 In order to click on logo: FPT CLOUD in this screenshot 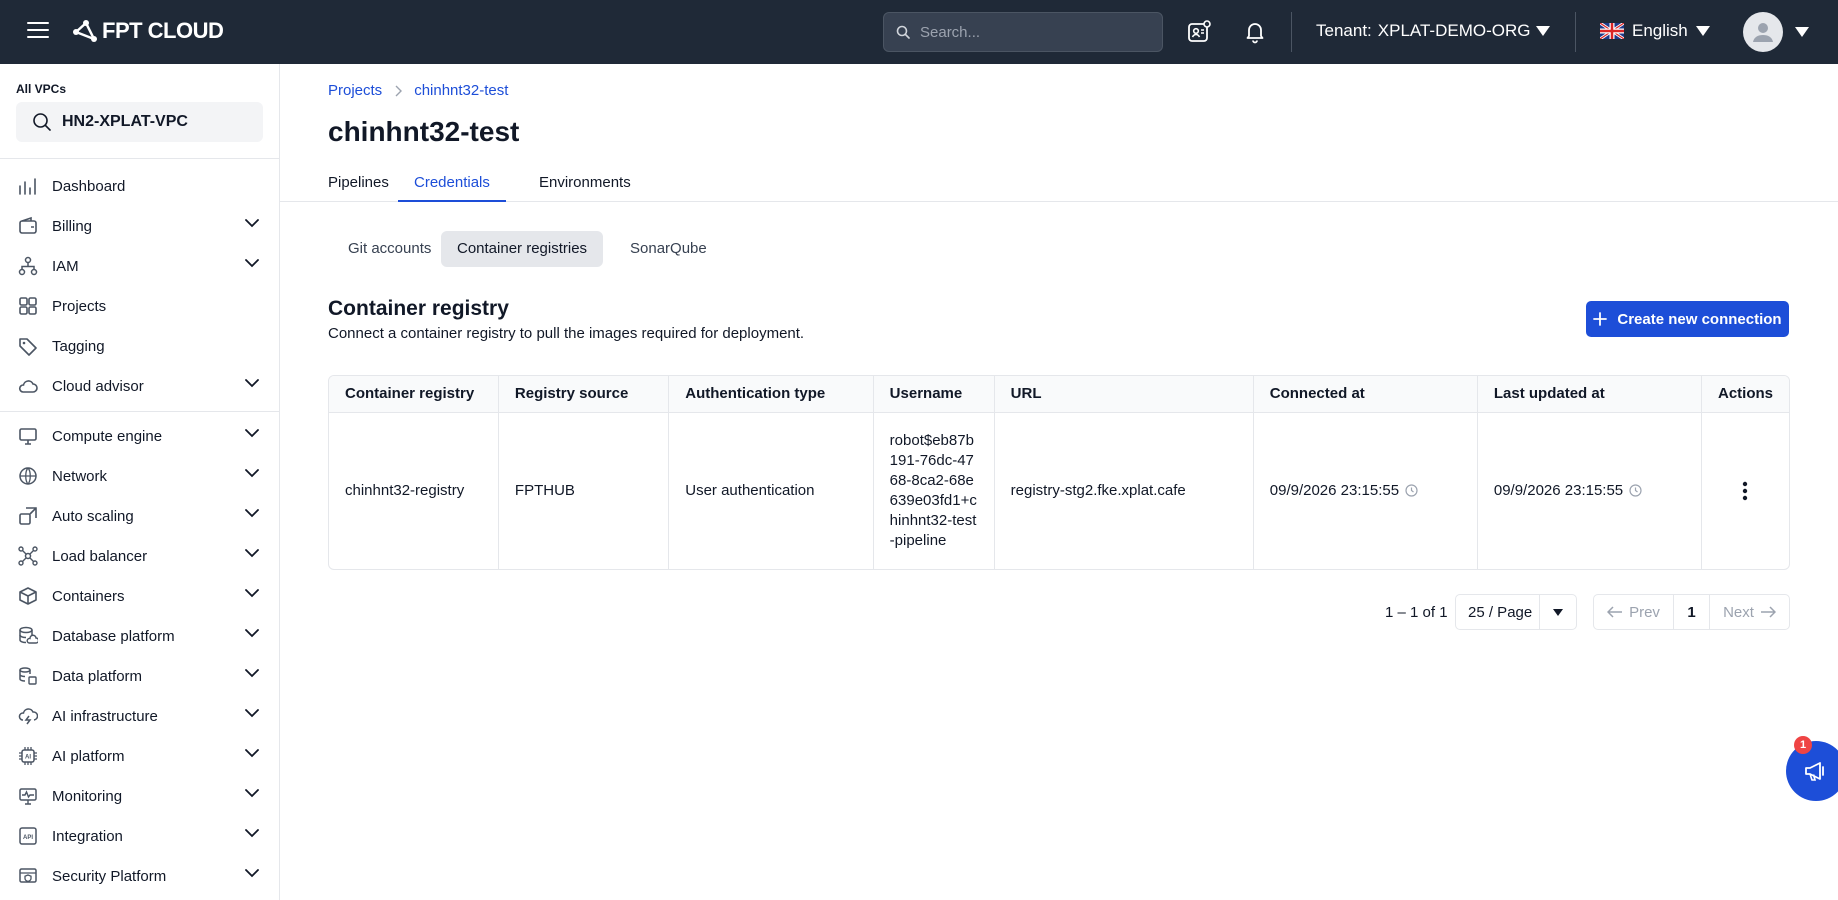, I will do `click(148, 31)`.